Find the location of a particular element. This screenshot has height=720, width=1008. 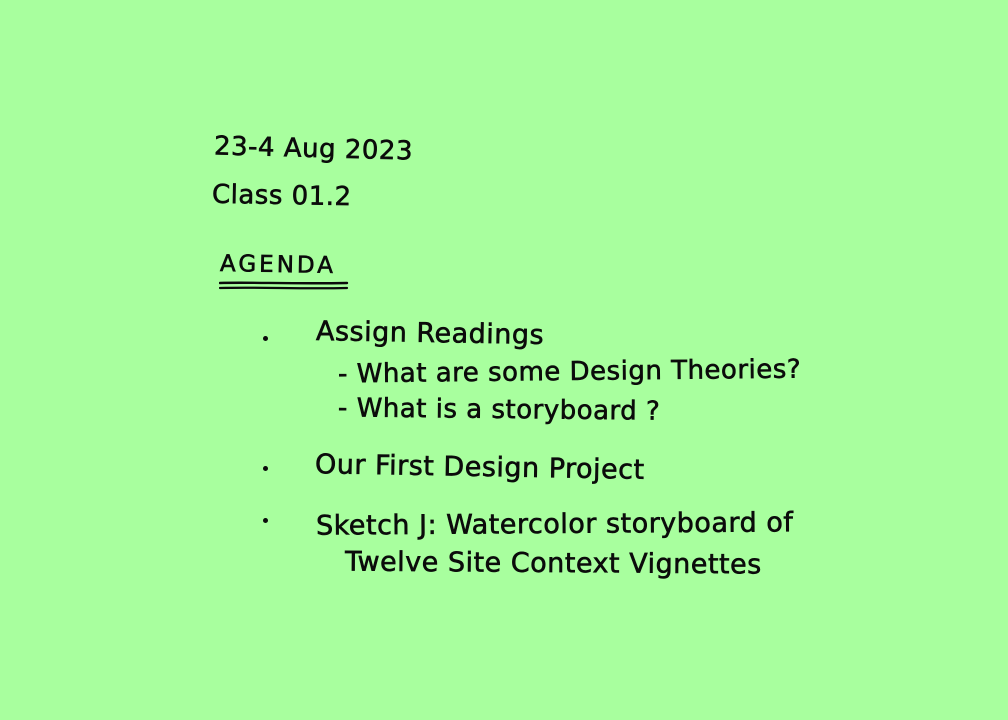

agenda-heading: AGENDA is located at coordinates (278, 265).